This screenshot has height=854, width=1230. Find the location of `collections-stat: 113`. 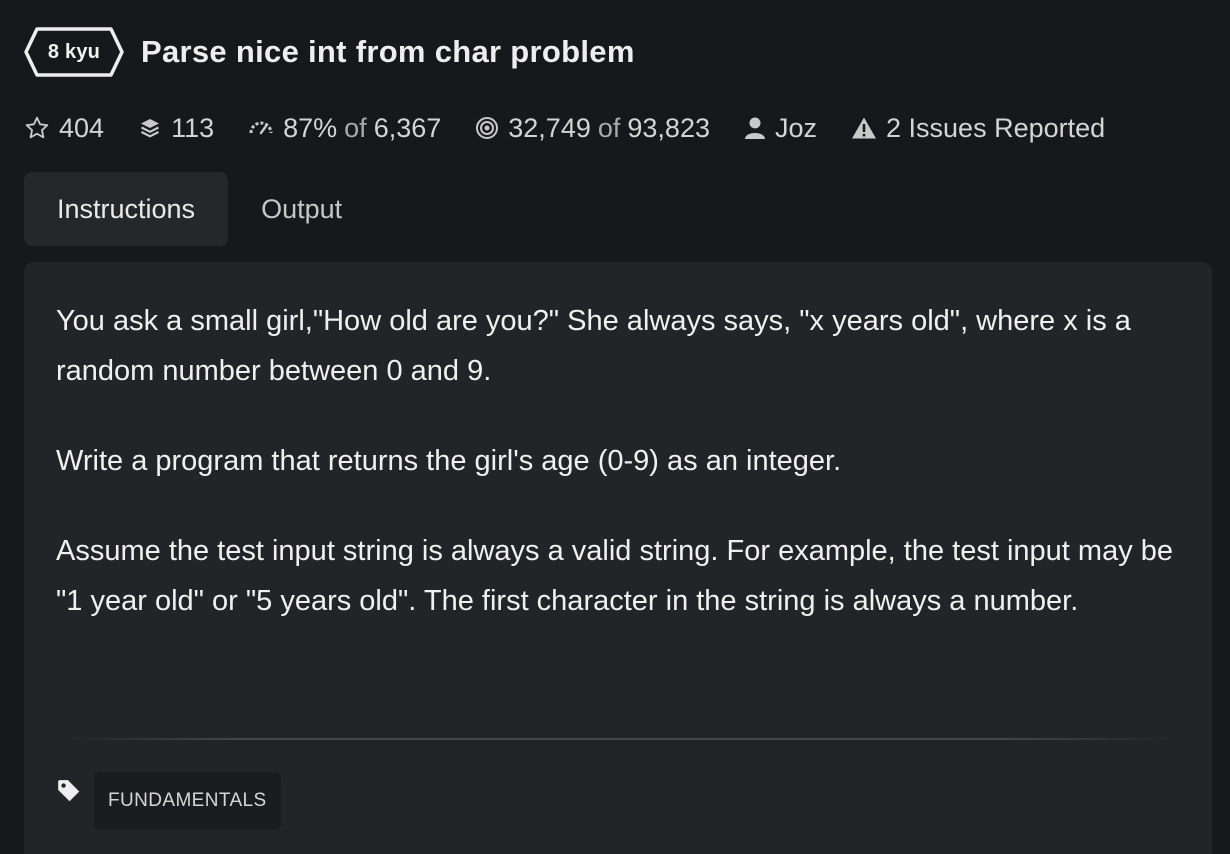

collections-stat: 113 is located at coordinates (176, 128).